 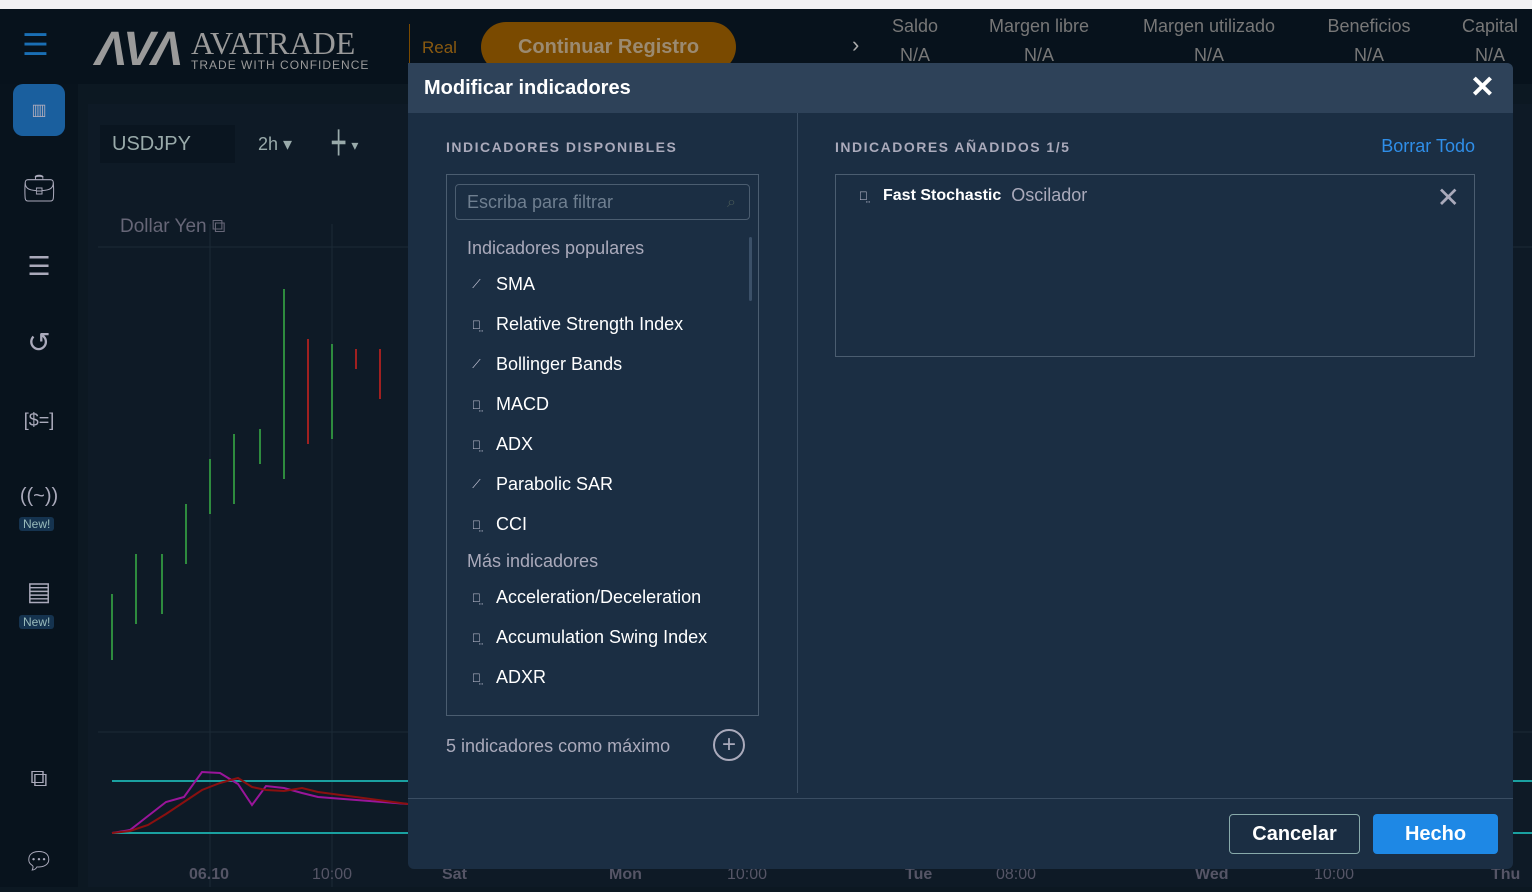 What do you see at coordinates (39, 188) in the screenshot?
I see `briefcase-icon: 💼︎` at bounding box center [39, 188].